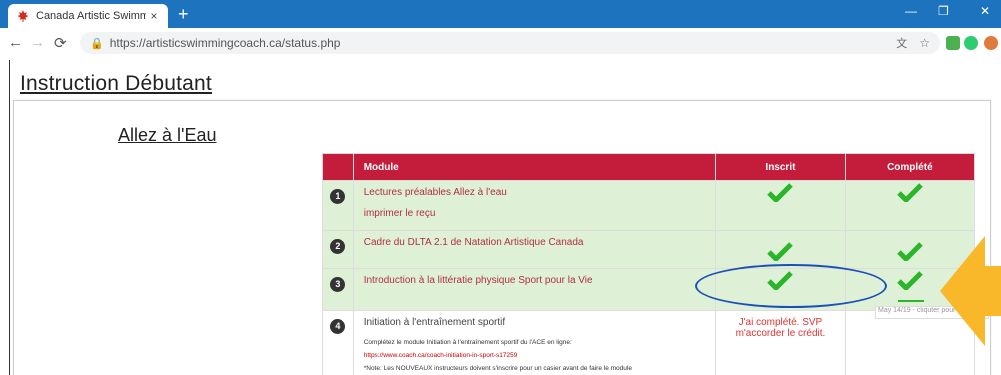 This screenshot has height=375, width=1001. Describe the element at coordinates (901, 43) in the screenshot. I see `translate-icon: 文` at that location.